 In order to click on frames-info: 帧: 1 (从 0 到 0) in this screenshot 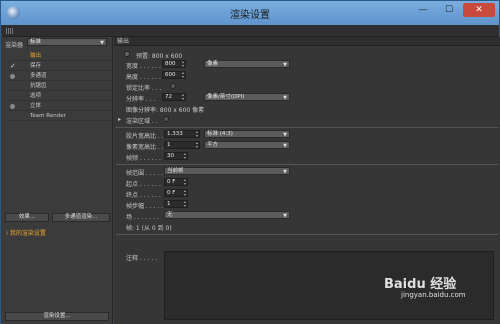, I will do `click(149, 228)`.